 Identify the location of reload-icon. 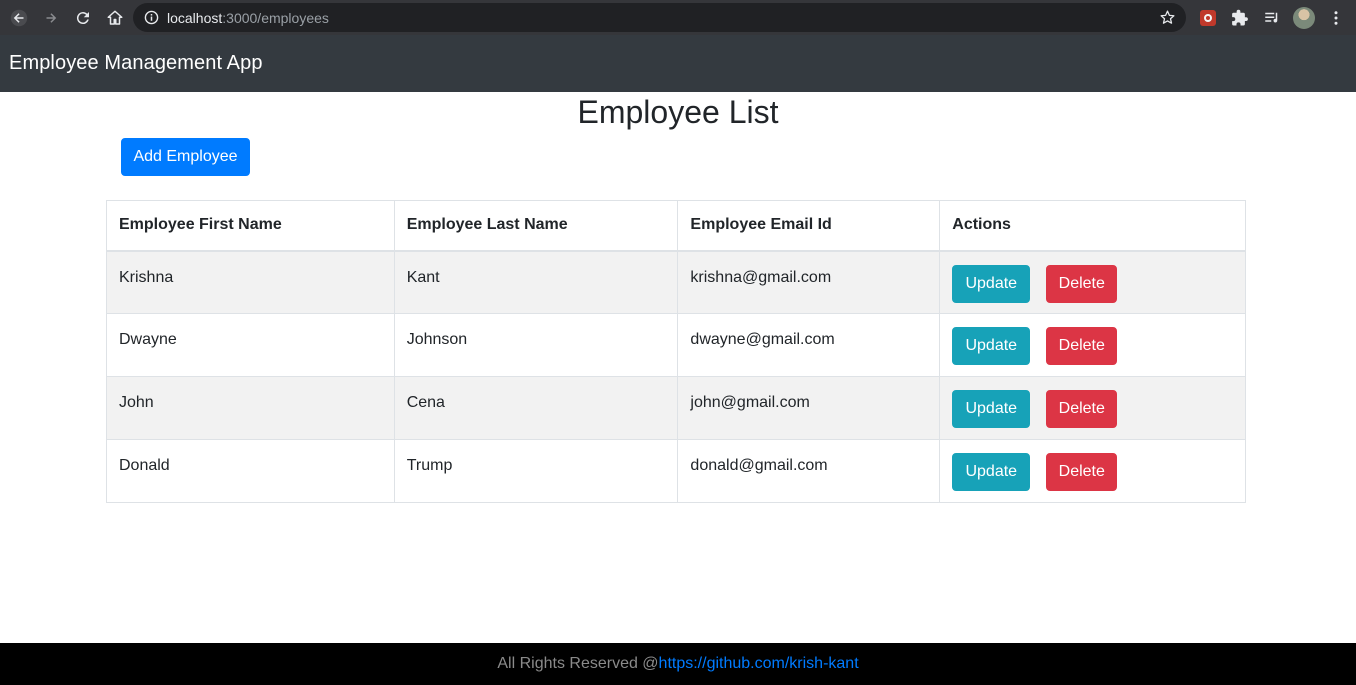
(83, 18).